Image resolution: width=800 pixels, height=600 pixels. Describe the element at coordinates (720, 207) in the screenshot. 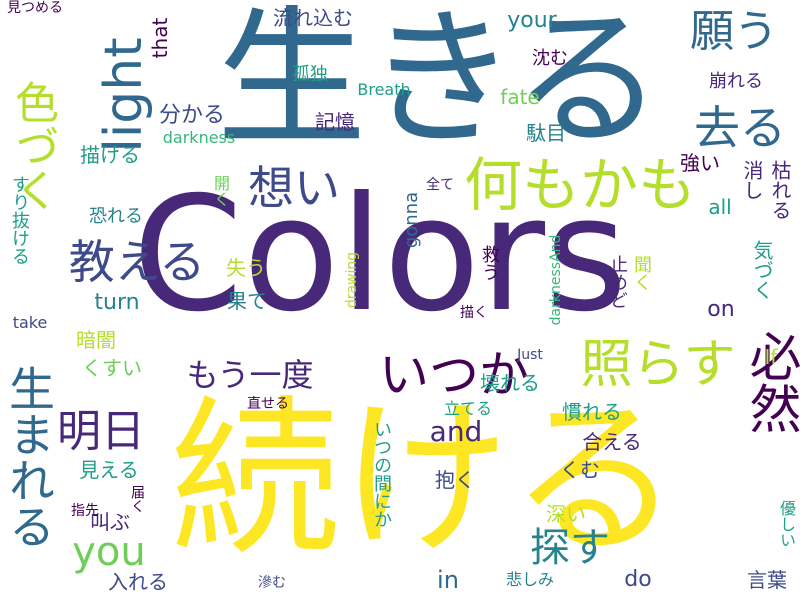

I see `word-all: all` at that location.